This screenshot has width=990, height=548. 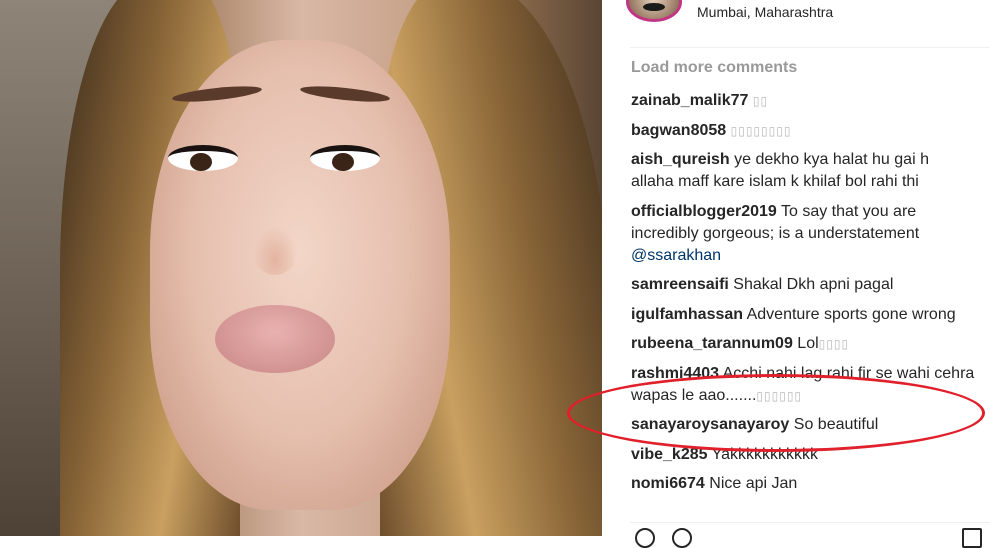 What do you see at coordinates (972, 538) in the screenshot?
I see `save-bookmark-icon` at bounding box center [972, 538].